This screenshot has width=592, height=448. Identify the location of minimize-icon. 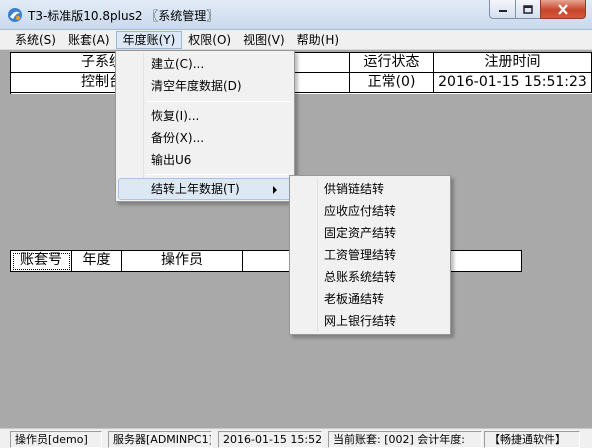
(502, 11).